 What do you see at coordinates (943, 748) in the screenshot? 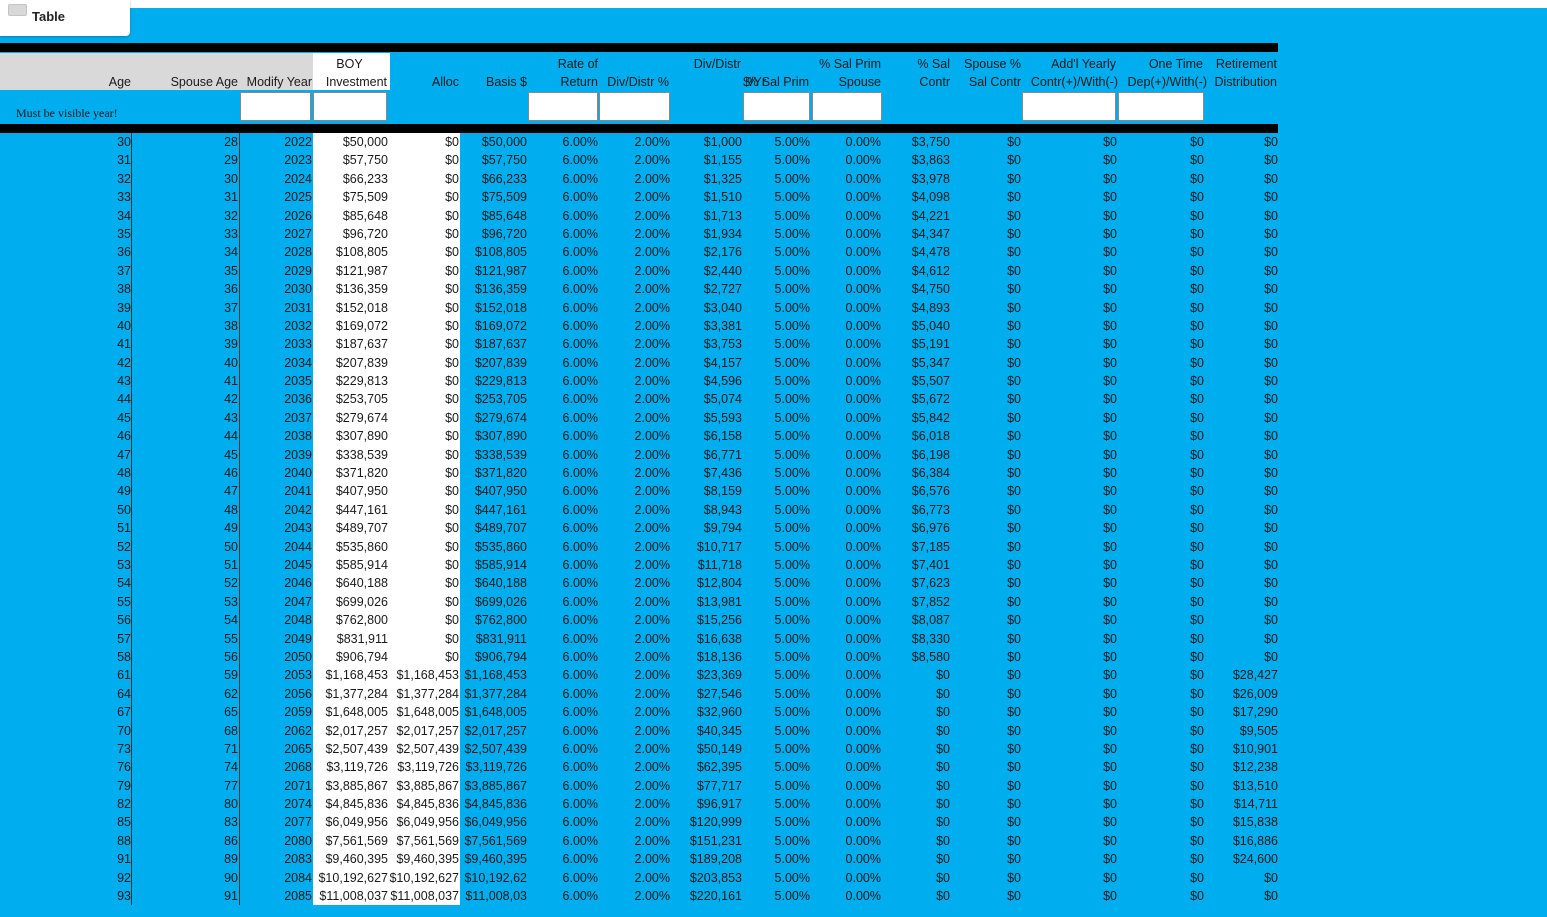
I see `sal-contr-cell: $0` at bounding box center [943, 748].